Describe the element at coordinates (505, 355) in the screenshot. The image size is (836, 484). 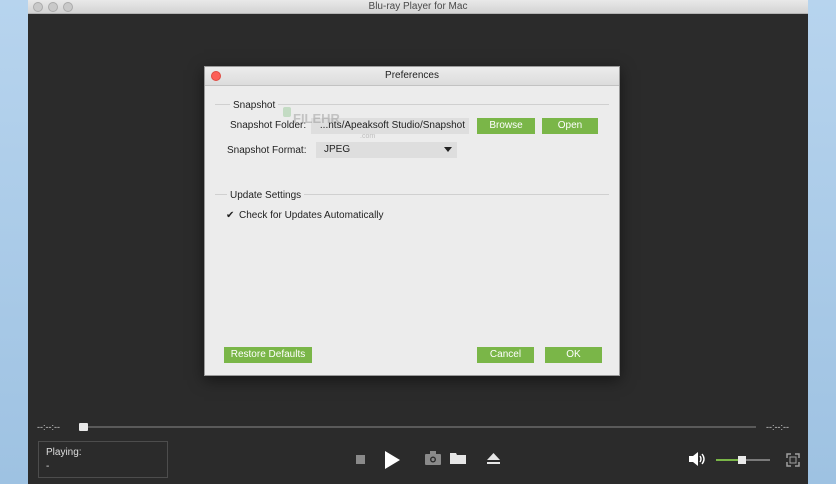
I see `cancel-button: Cancel` at that location.